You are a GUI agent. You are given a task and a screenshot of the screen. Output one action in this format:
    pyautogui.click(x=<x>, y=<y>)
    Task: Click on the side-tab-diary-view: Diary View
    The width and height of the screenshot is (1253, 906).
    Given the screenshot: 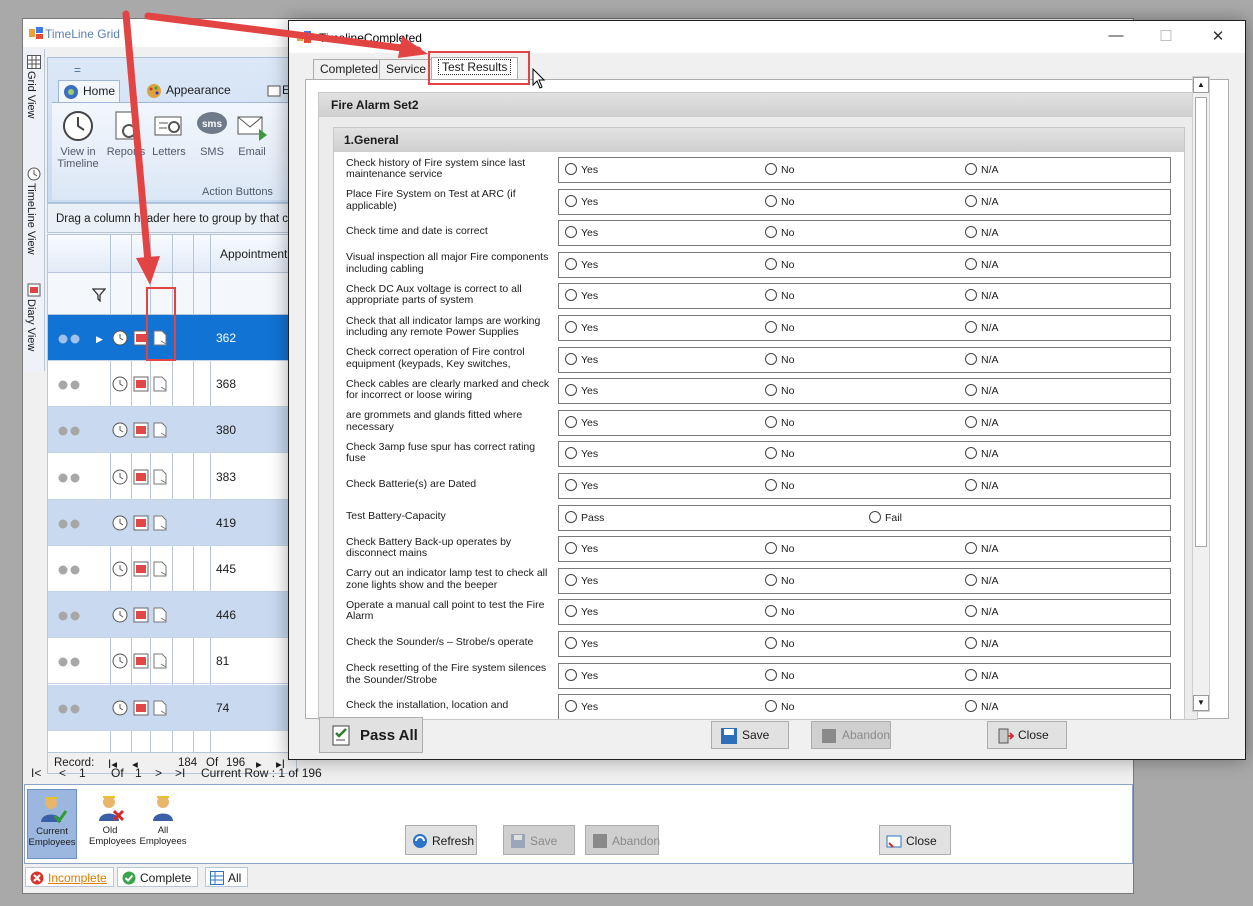 What is the action you would take?
    pyautogui.click(x=34, y=326)
    